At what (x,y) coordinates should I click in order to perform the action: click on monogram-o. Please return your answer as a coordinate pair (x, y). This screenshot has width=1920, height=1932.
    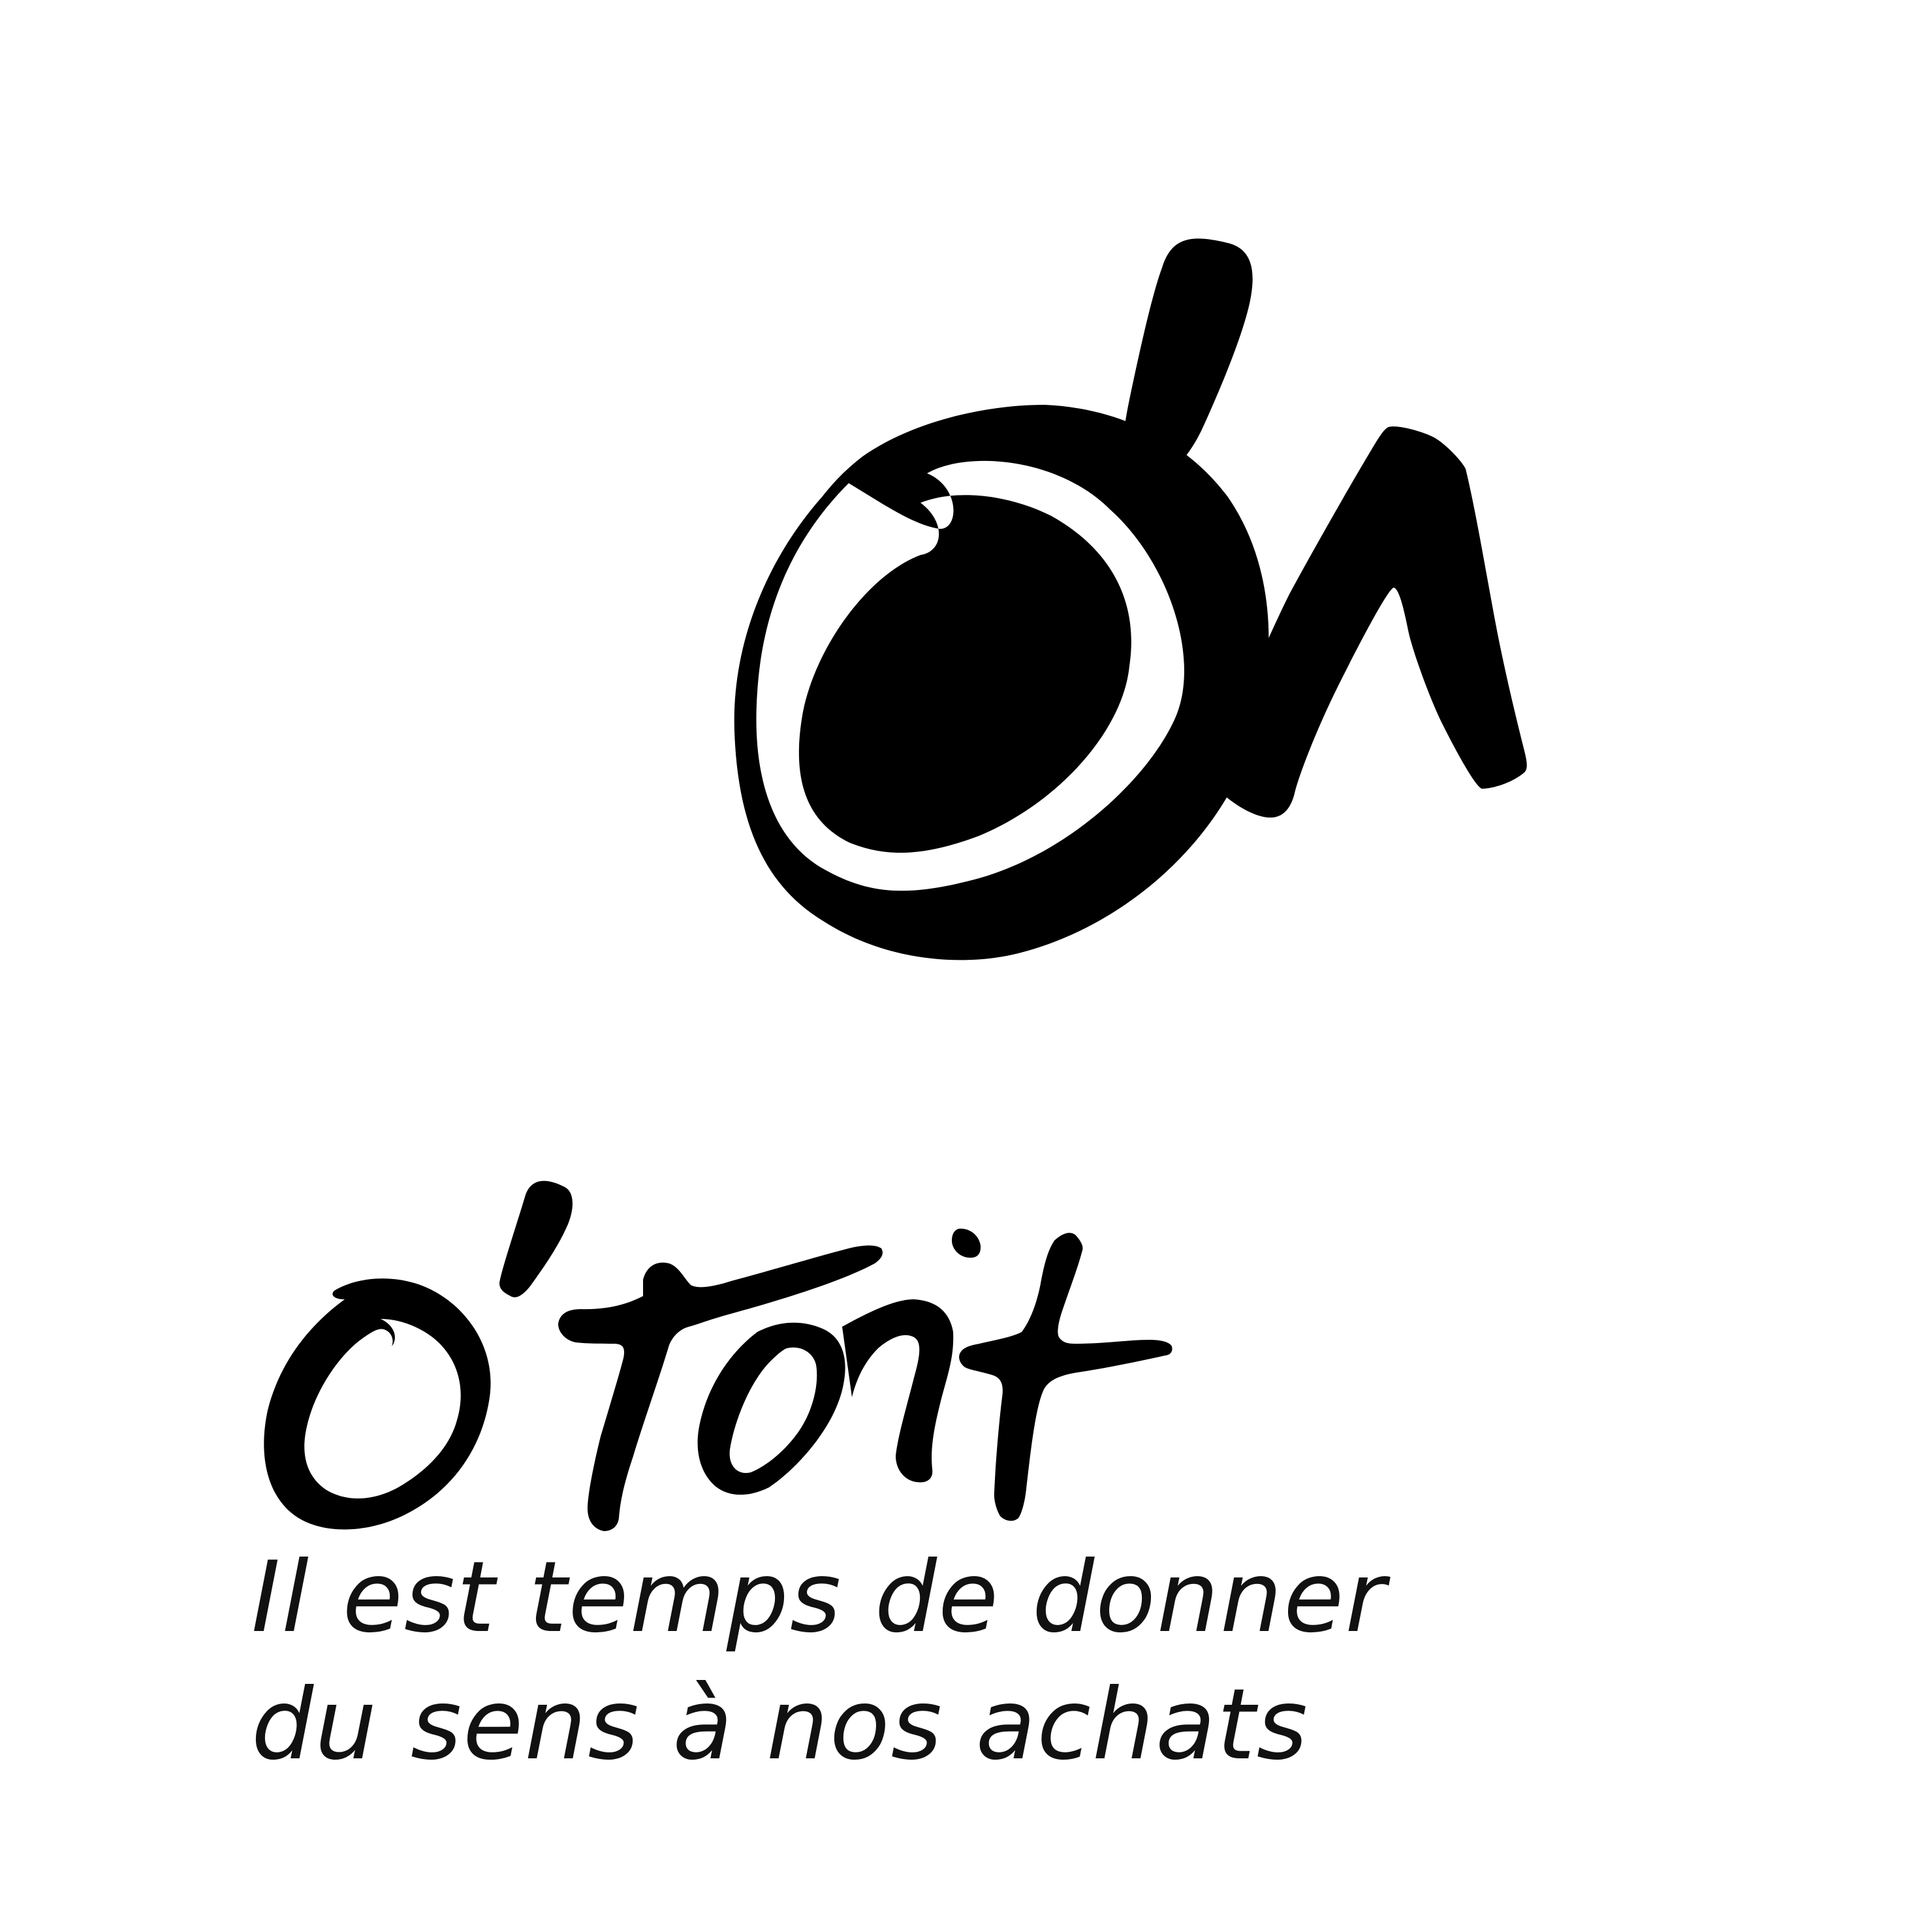
    Looking at the image, I should click on (1001, 682).